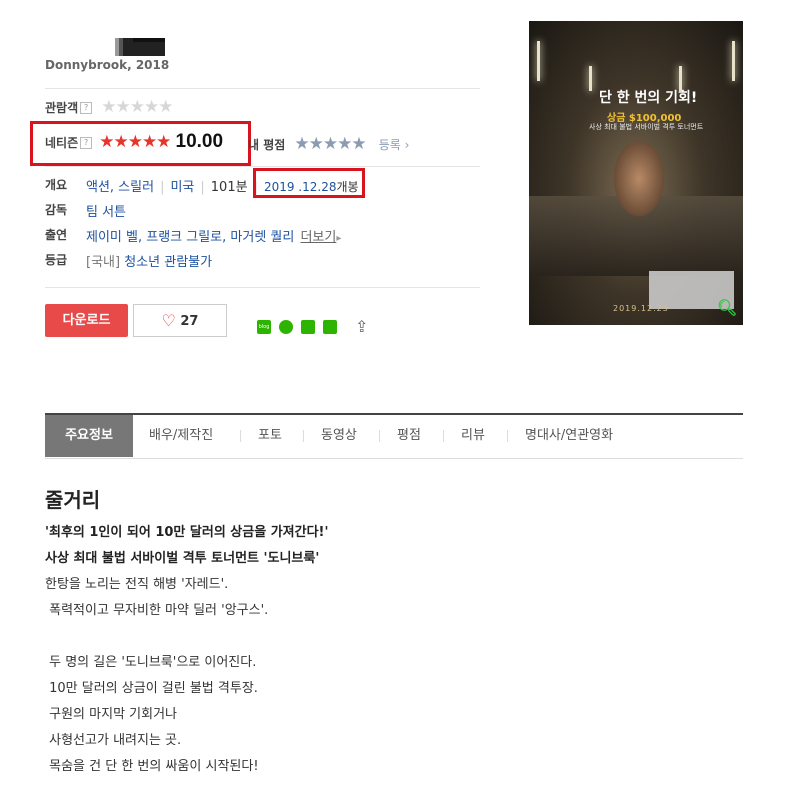 Image resolution: width=788 pixels, height=794 pixels. Describe the element at coordinates (107, 65) in the screenshot. I see `movie-title-english: Donnybrook, 2018` at that location.